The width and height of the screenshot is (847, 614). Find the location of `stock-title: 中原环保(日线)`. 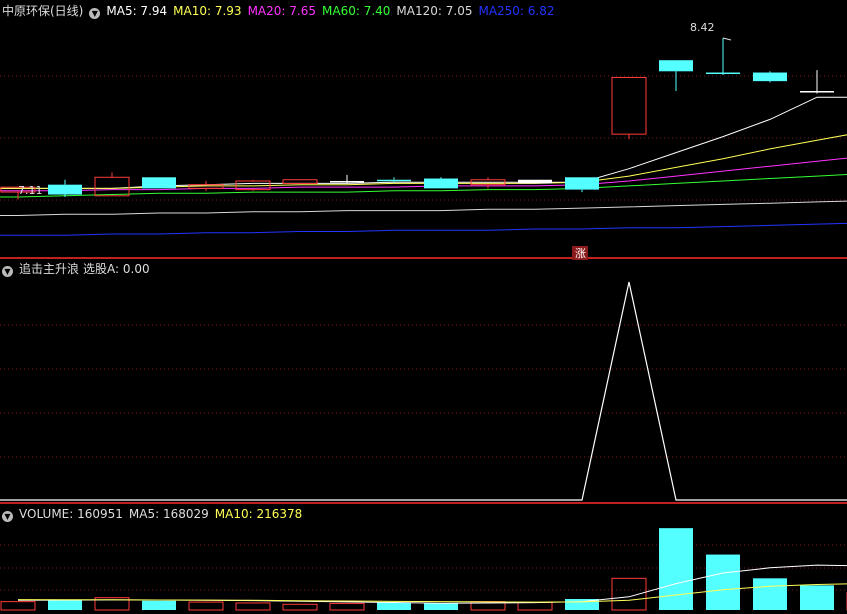

stock-title: 中原环保(日线) is located at coordinates (43, 11).